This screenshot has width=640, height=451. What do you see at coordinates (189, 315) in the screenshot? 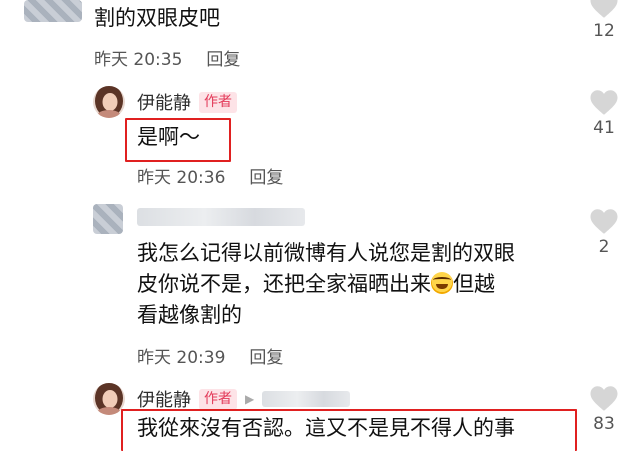
I see `comment-line: 看越像割的` at bounding box center [189, 315].